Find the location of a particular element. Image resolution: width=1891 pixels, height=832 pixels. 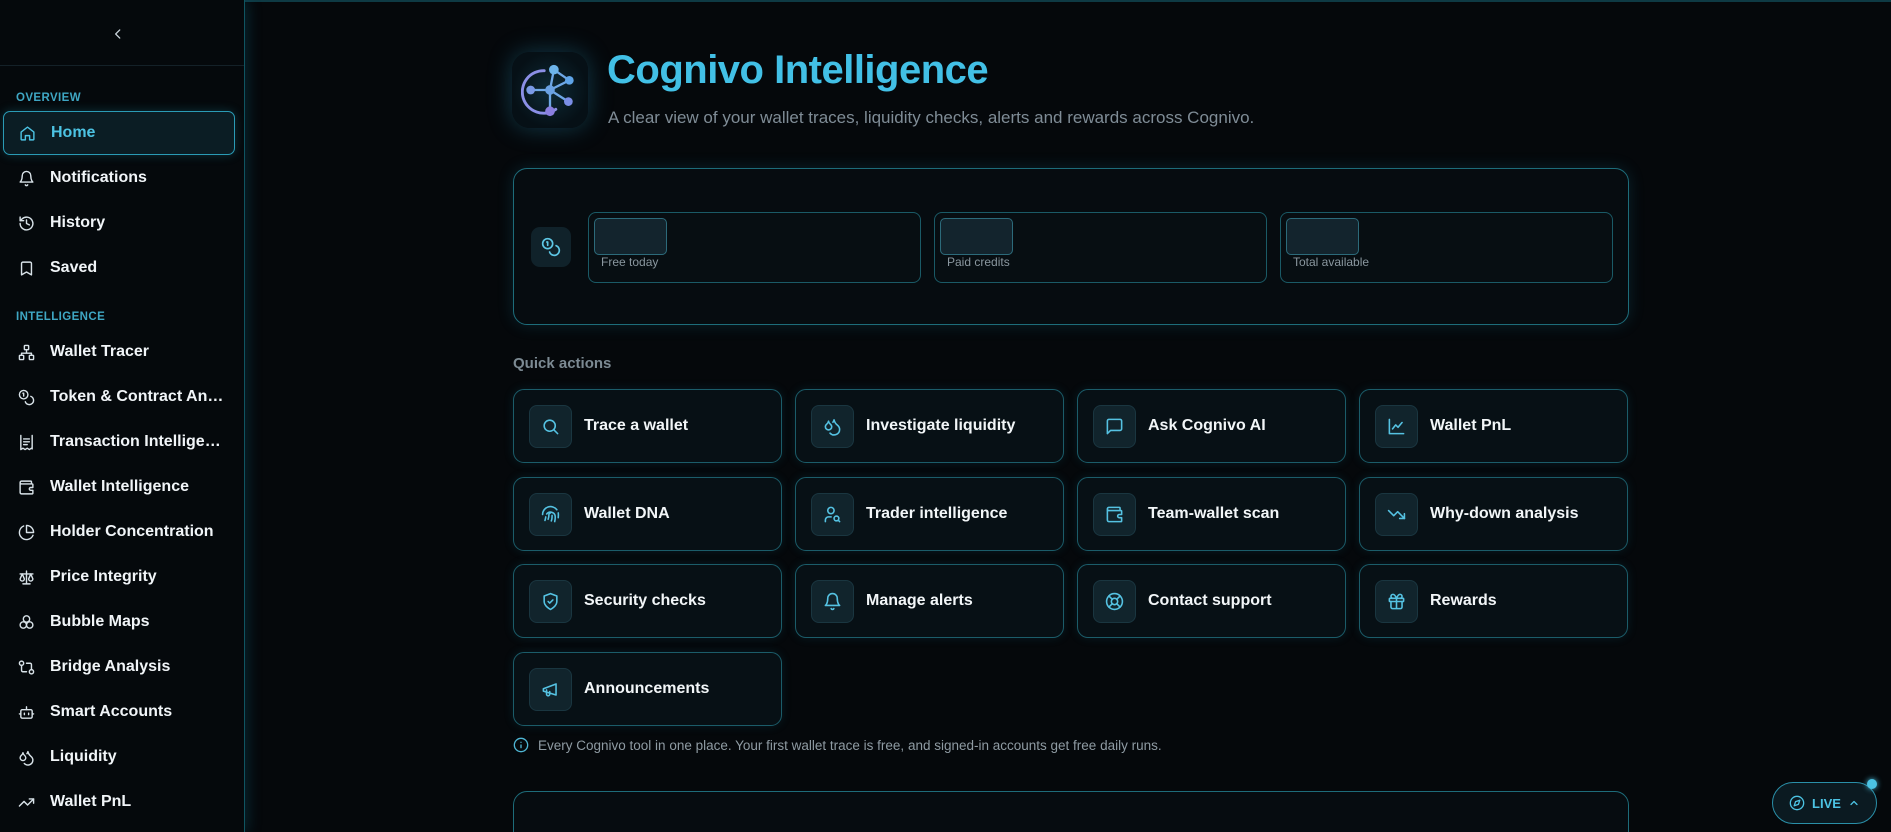

search-icon is located at coordinates (550, 426).